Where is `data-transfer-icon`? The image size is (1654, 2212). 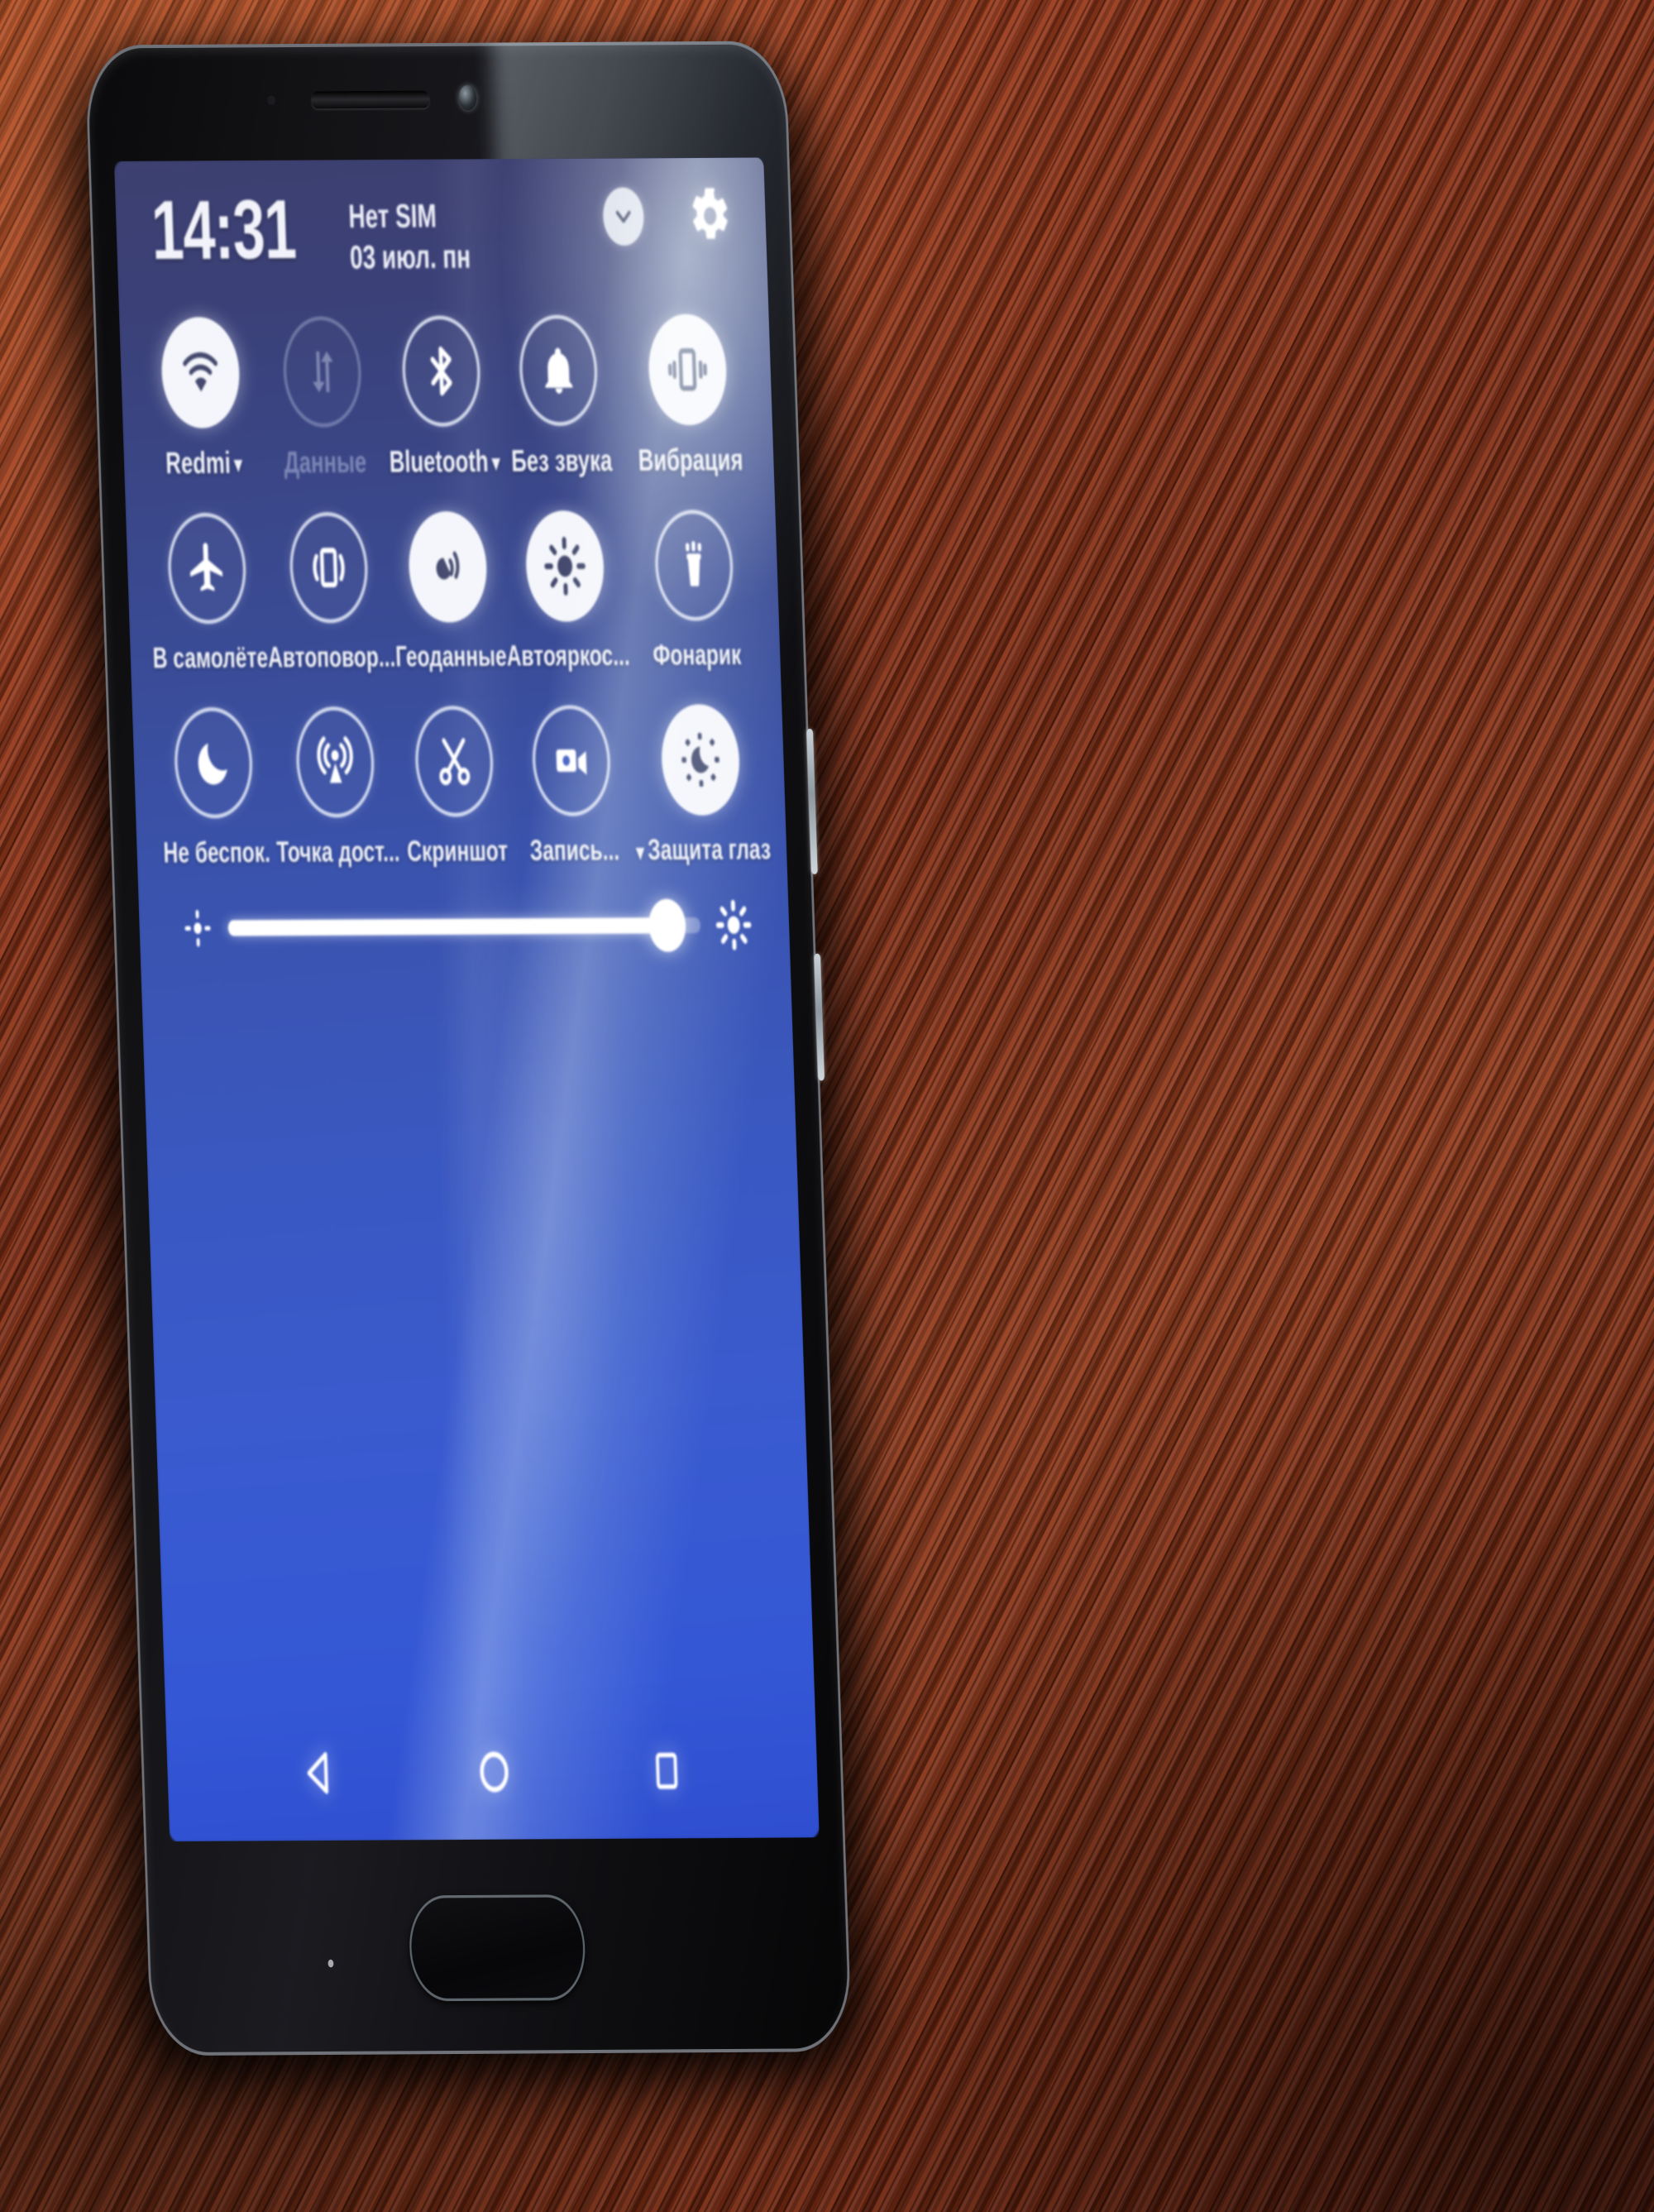 data-transfer-icon is located at coordinates (322, 372).